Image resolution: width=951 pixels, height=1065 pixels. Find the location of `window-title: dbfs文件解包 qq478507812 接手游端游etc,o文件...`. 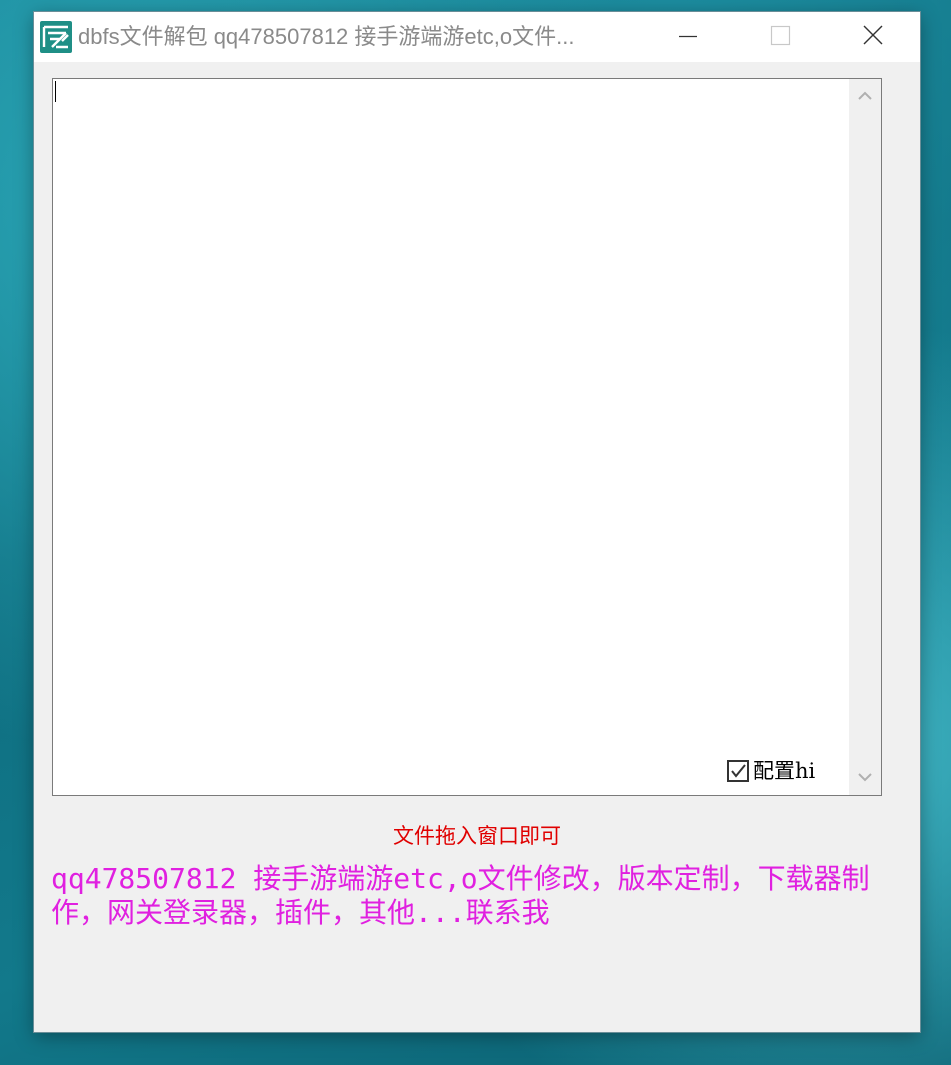

window-title: dbfs文件解包 qq478507812 接手游端游etc,o文件... is located at coordinates (326, 36).